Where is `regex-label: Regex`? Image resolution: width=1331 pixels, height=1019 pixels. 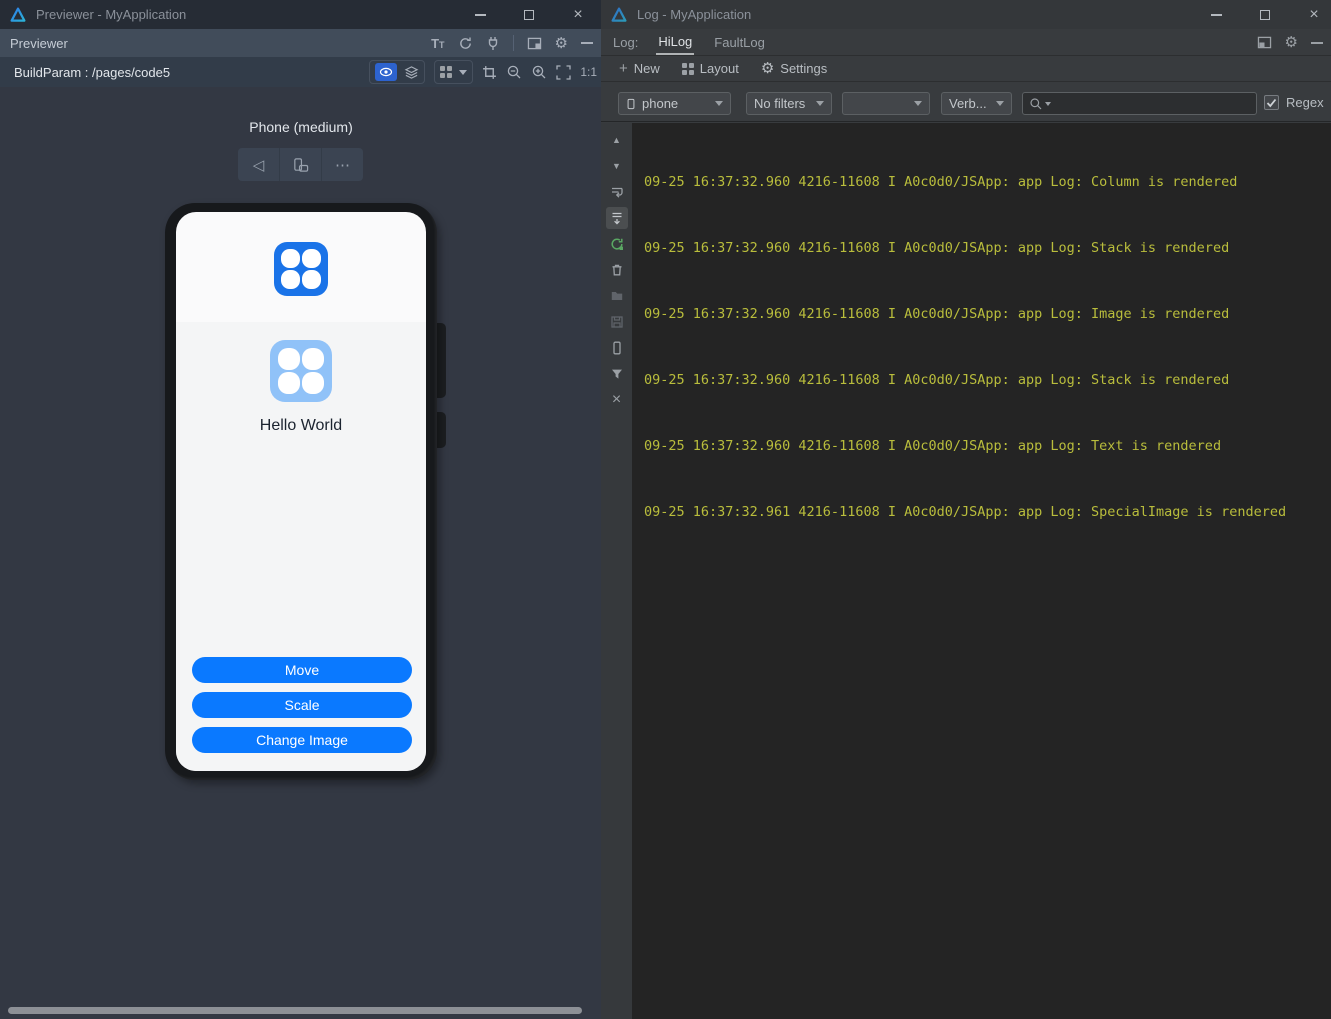
regex-label: Regex is located at coordinates (1305, 102).